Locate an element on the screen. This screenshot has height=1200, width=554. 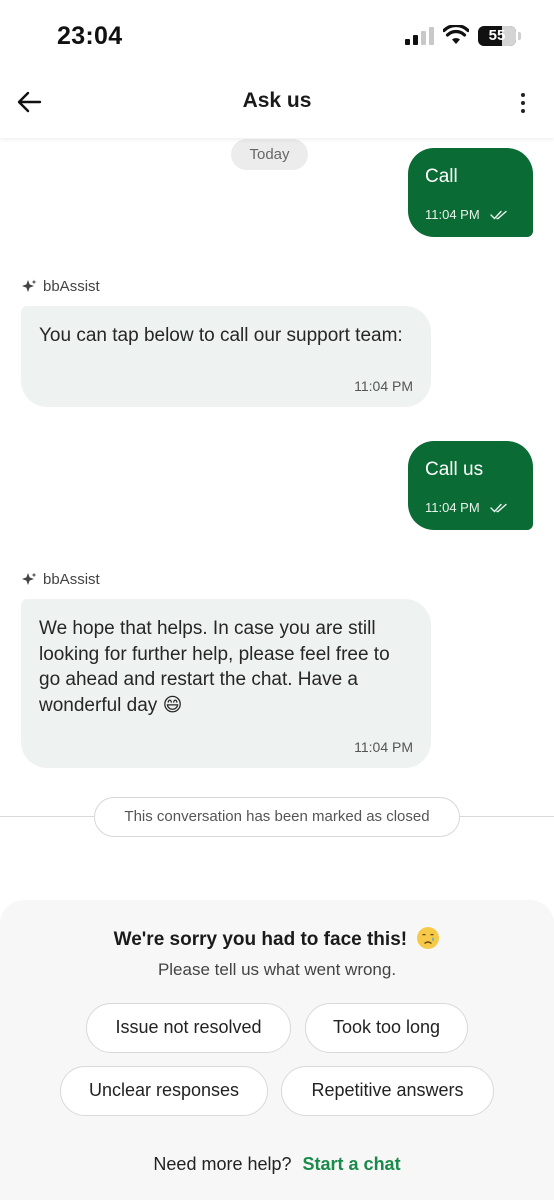
app-header: Ask us is located at coordinates (277, 104).